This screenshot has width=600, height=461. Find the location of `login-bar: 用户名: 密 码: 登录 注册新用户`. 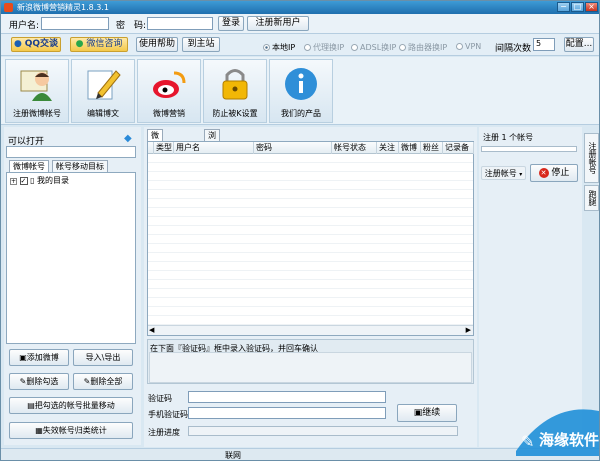

login-bar: 用户名: 密 码: 登录 注册新用户 is located at coordinates (300, 24).